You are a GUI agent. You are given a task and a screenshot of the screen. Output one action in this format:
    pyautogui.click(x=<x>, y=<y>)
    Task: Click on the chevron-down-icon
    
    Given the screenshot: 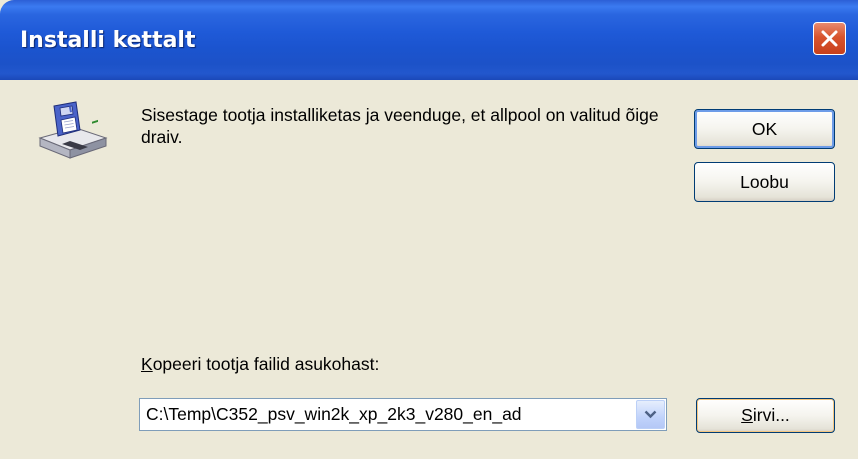 What is the action you would take?
    pyautogui.click(x=650, y=414)
    